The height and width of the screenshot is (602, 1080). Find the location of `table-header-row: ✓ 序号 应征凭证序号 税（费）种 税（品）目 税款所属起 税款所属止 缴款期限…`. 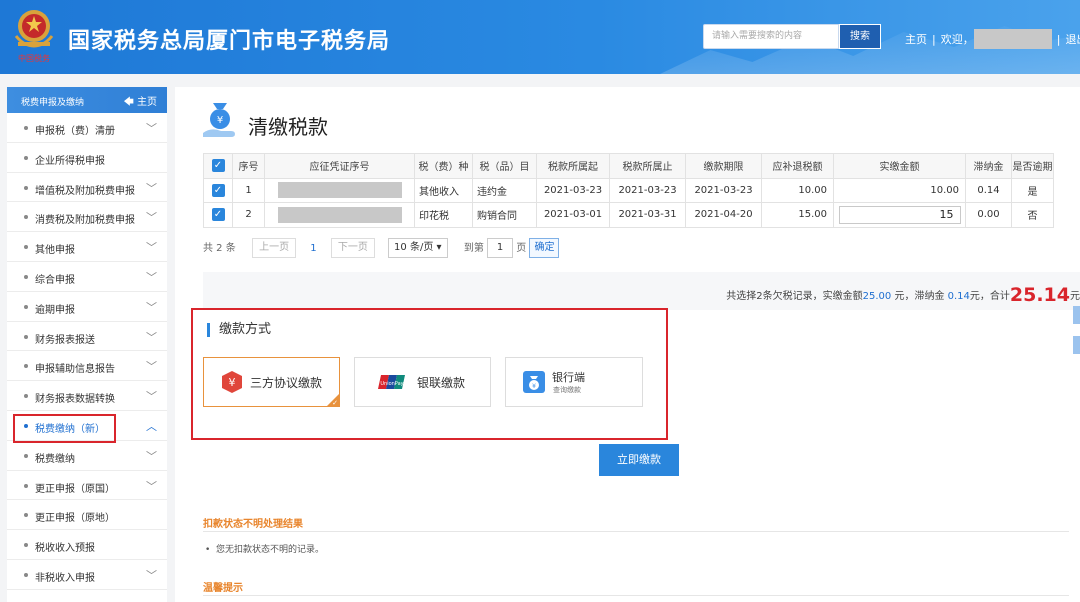

table-header-row: ✓ 序号 应征凭证序号 税（费）种 税（品）目 税款所属起 税款所属止 缴款期限… is located at coordinates (628, 166).